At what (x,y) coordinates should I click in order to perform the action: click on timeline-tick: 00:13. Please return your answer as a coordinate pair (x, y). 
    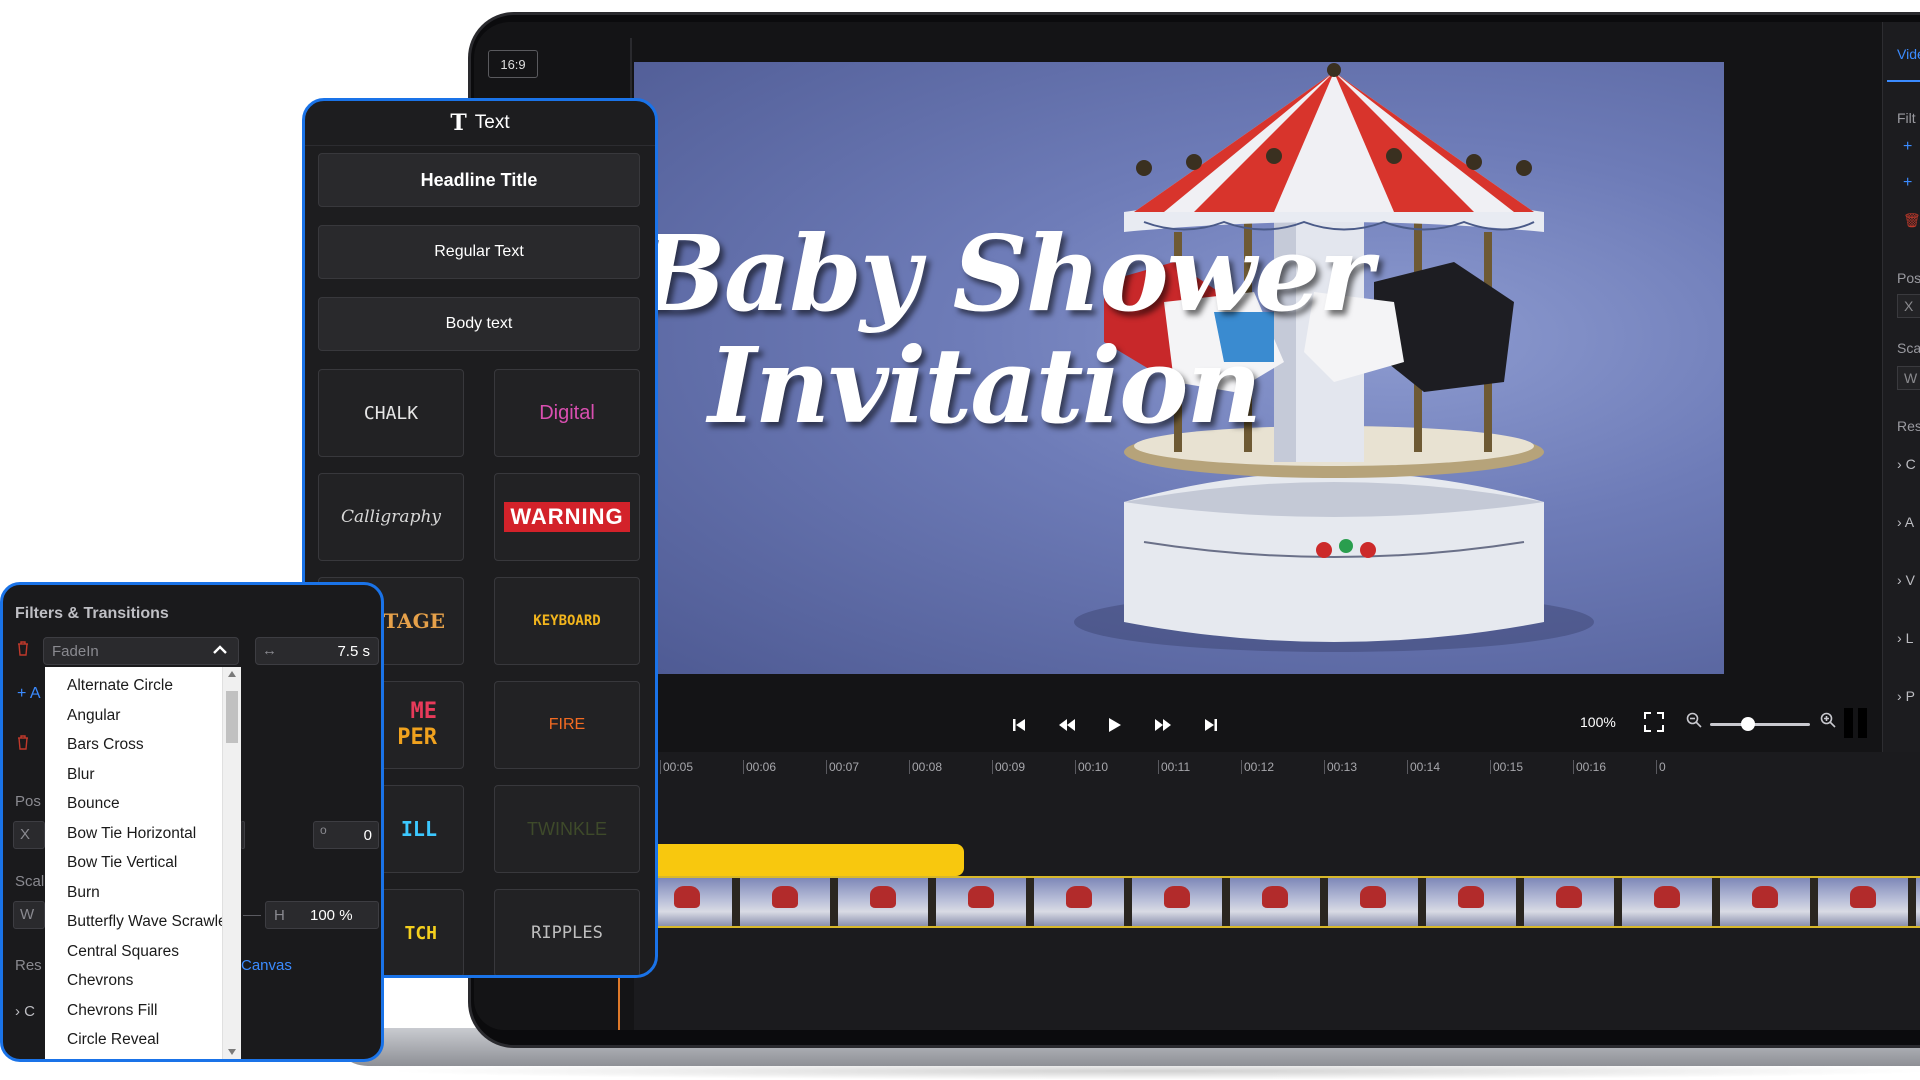
    Looking at the image, I should click on (1340, 767).